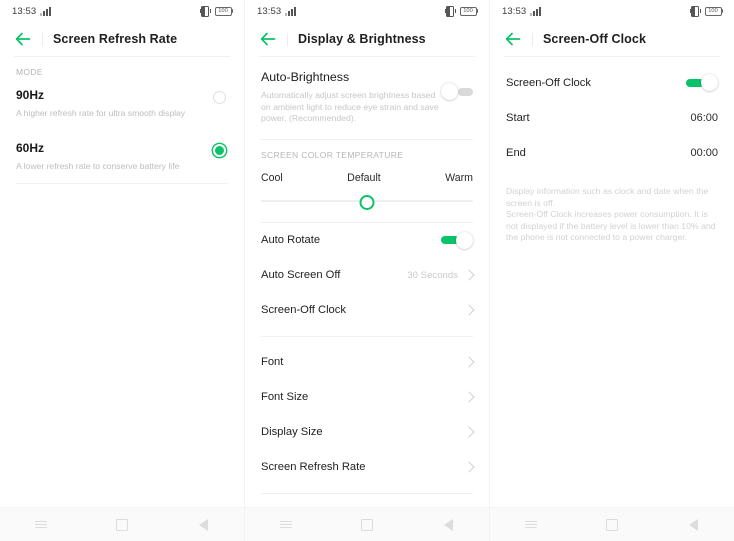  I want to click on slider-thumb, so click(367, 202).